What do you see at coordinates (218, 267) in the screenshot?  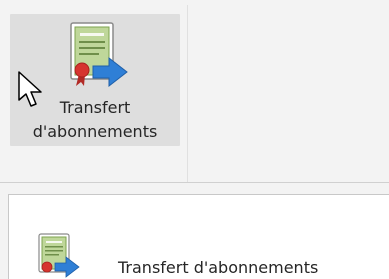 I see `menu-item-label: Transfert d'abonnements` at bounding box center [218, 267].